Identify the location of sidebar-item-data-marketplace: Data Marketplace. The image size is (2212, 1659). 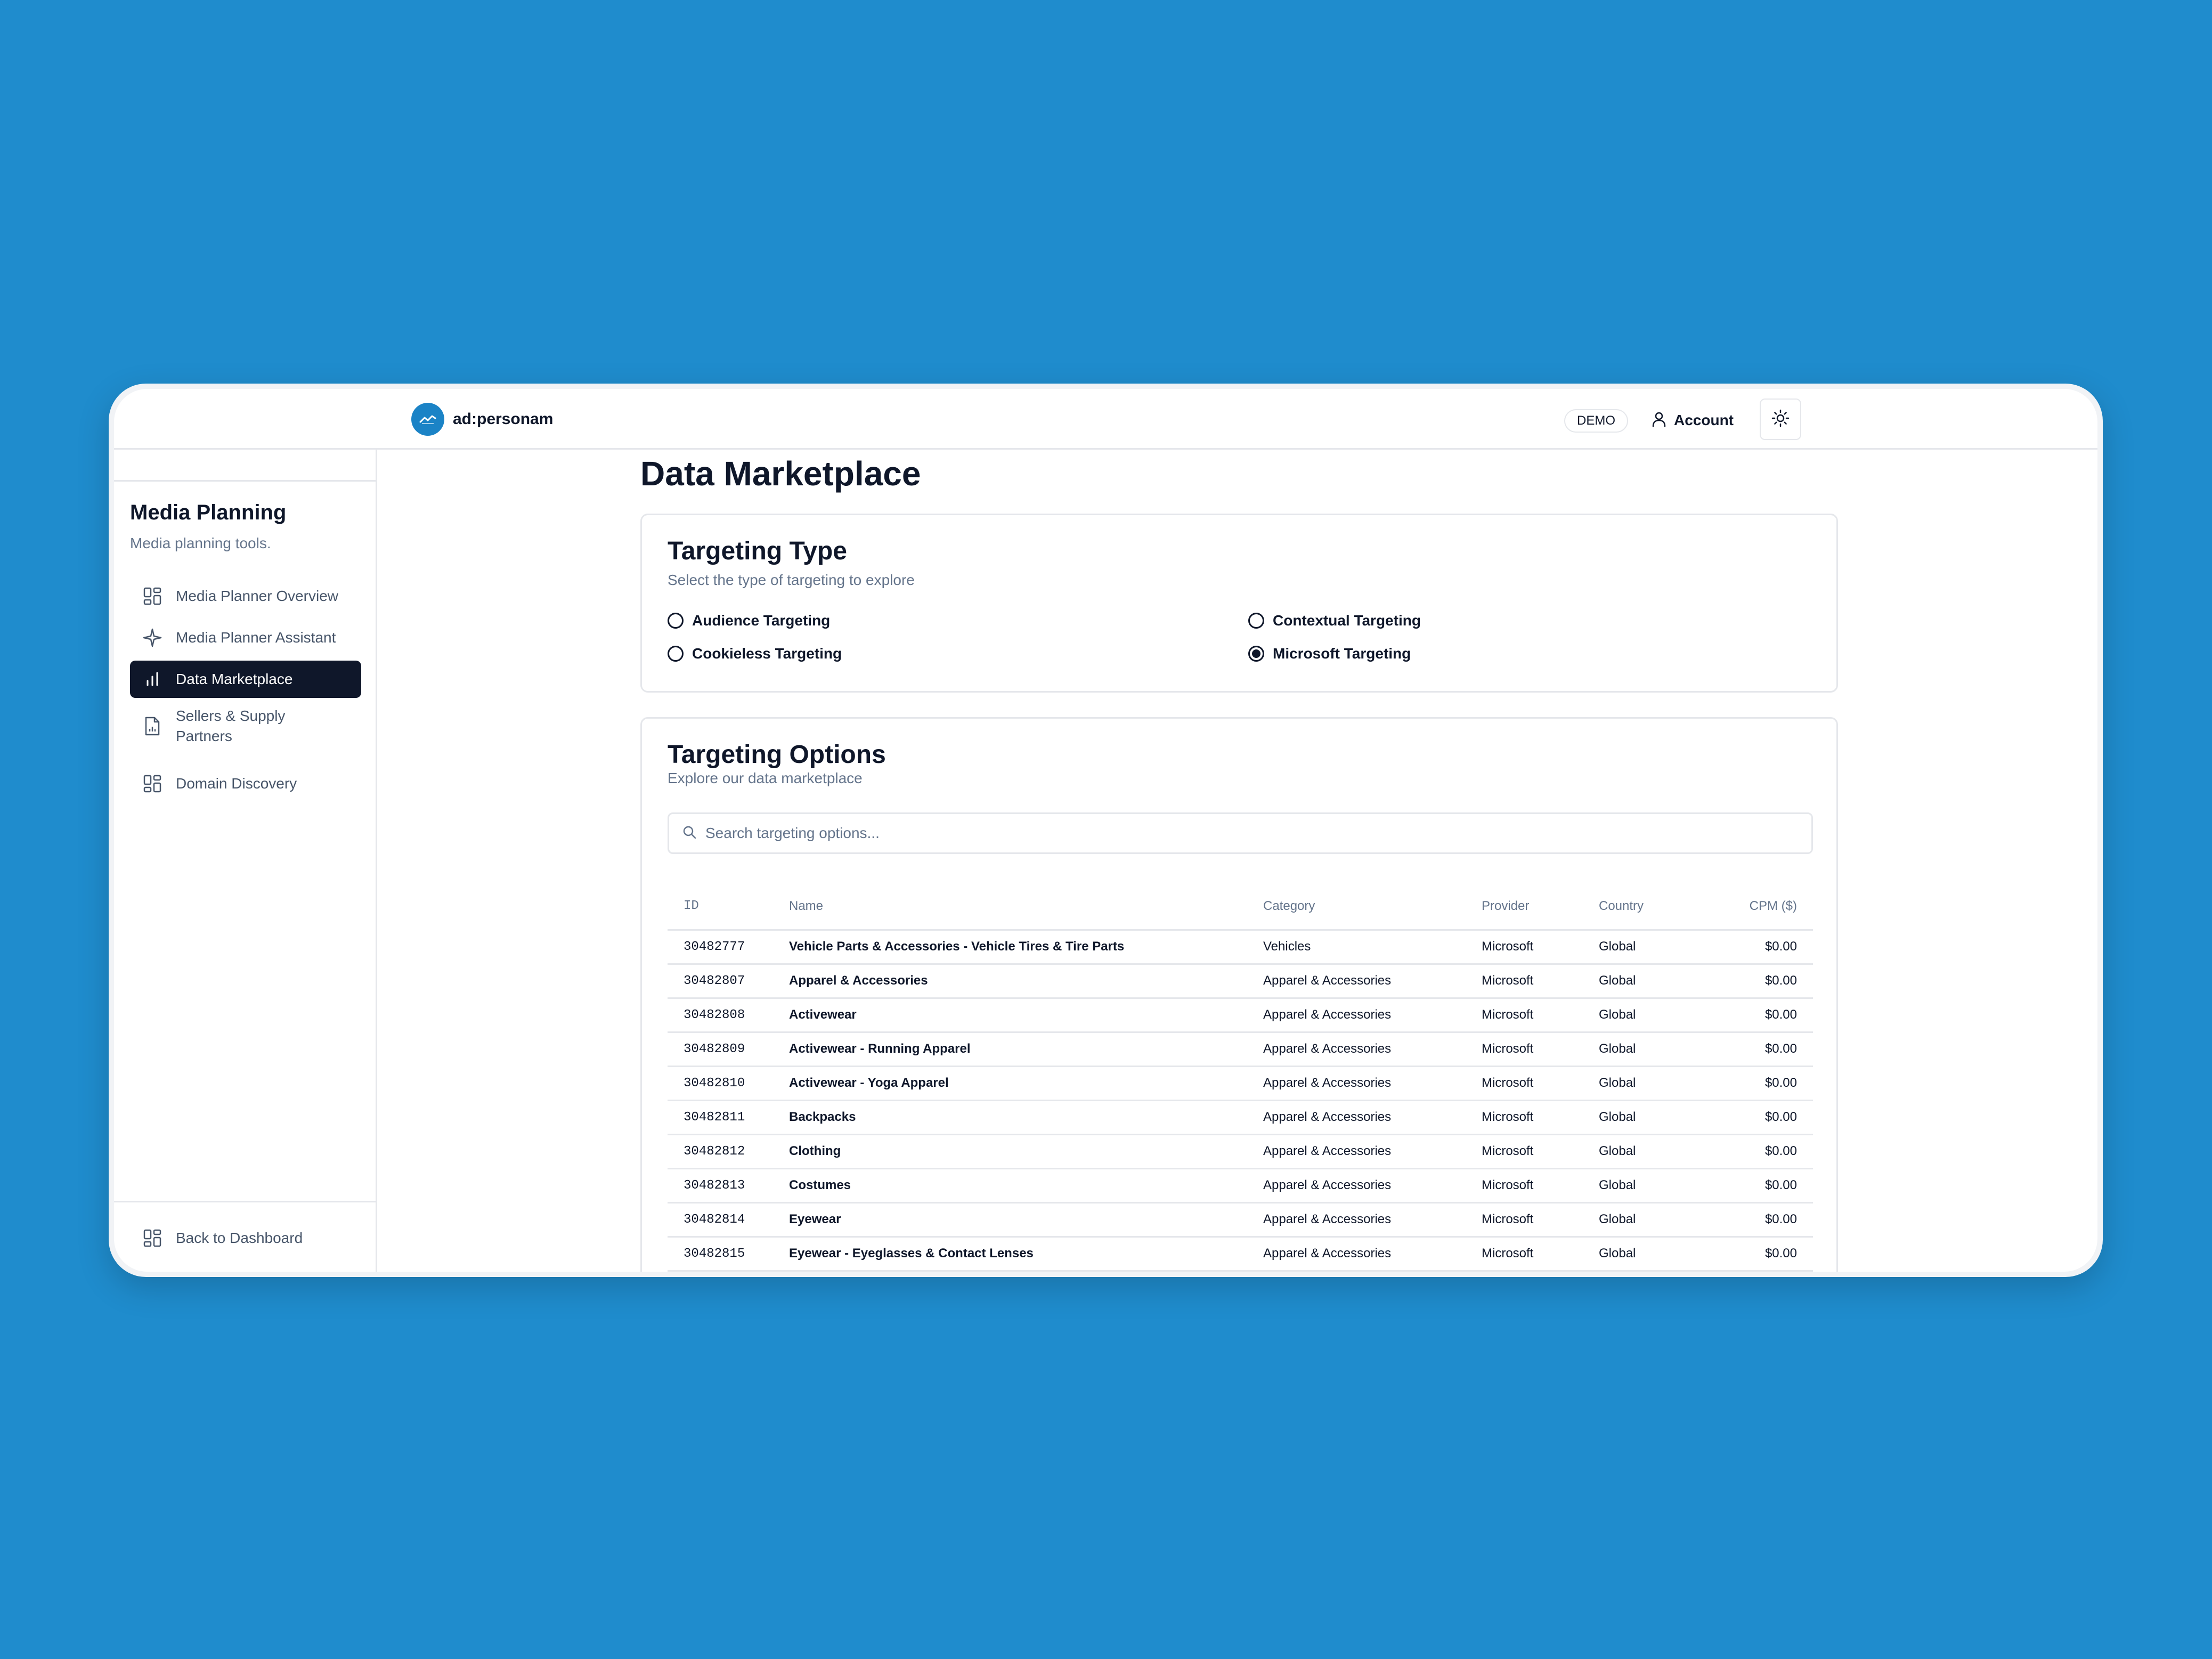
(245, 679).